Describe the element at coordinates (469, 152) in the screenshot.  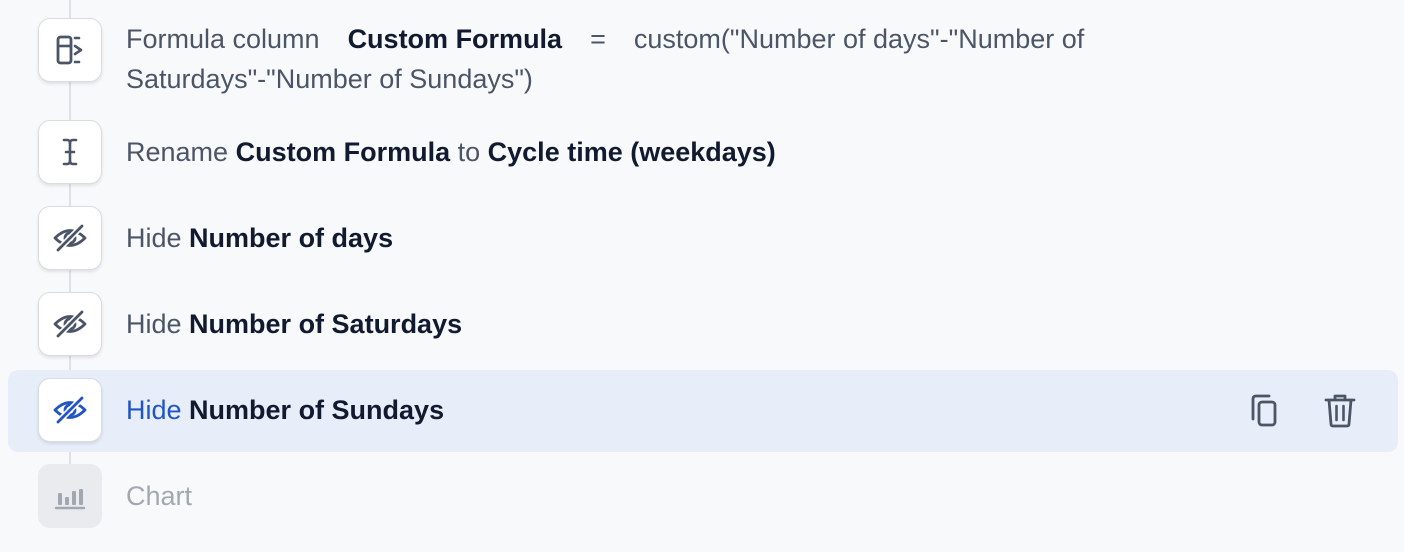
I see `rename-connector: to` at that location.